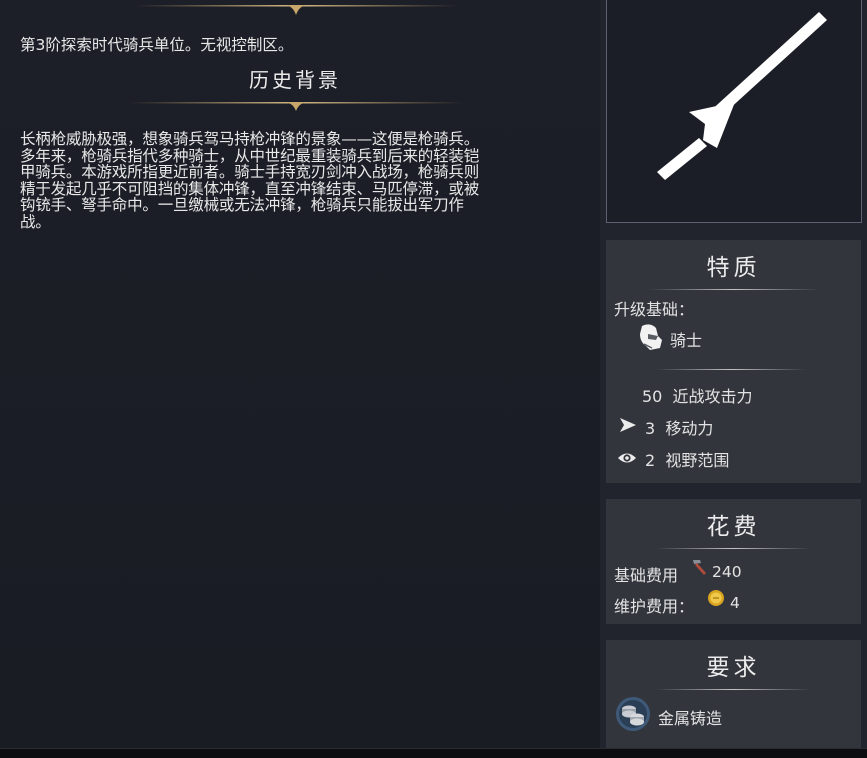 The width and height of the screenshot is (867, 758). Describe the element at coordinates (633, 716) in the screenshot. I see `metal-casting-icon` at that location.